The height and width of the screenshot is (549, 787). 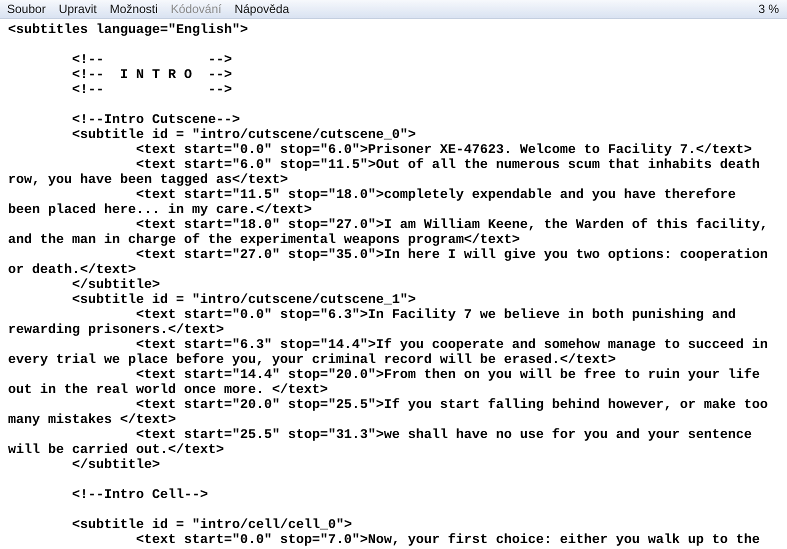 I want to click on code-line: <subtitle id = "intro/cell/cell_0">, so click(x=212, y=525).